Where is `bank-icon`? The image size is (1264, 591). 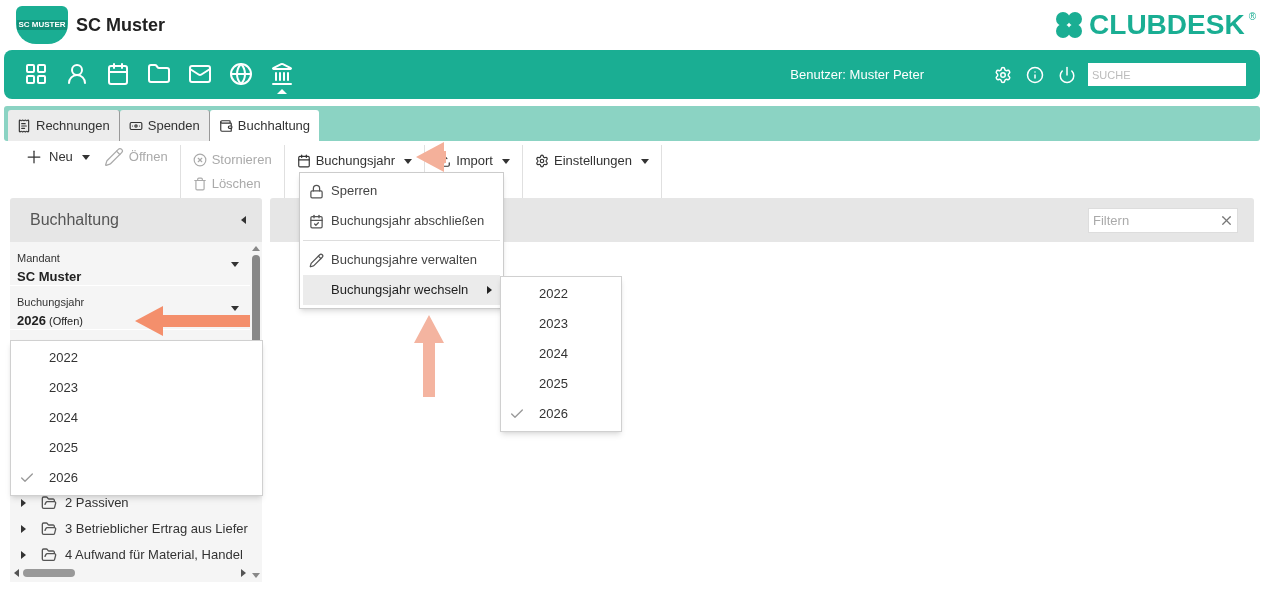 bank-icon is located at coordinates (282, 73).